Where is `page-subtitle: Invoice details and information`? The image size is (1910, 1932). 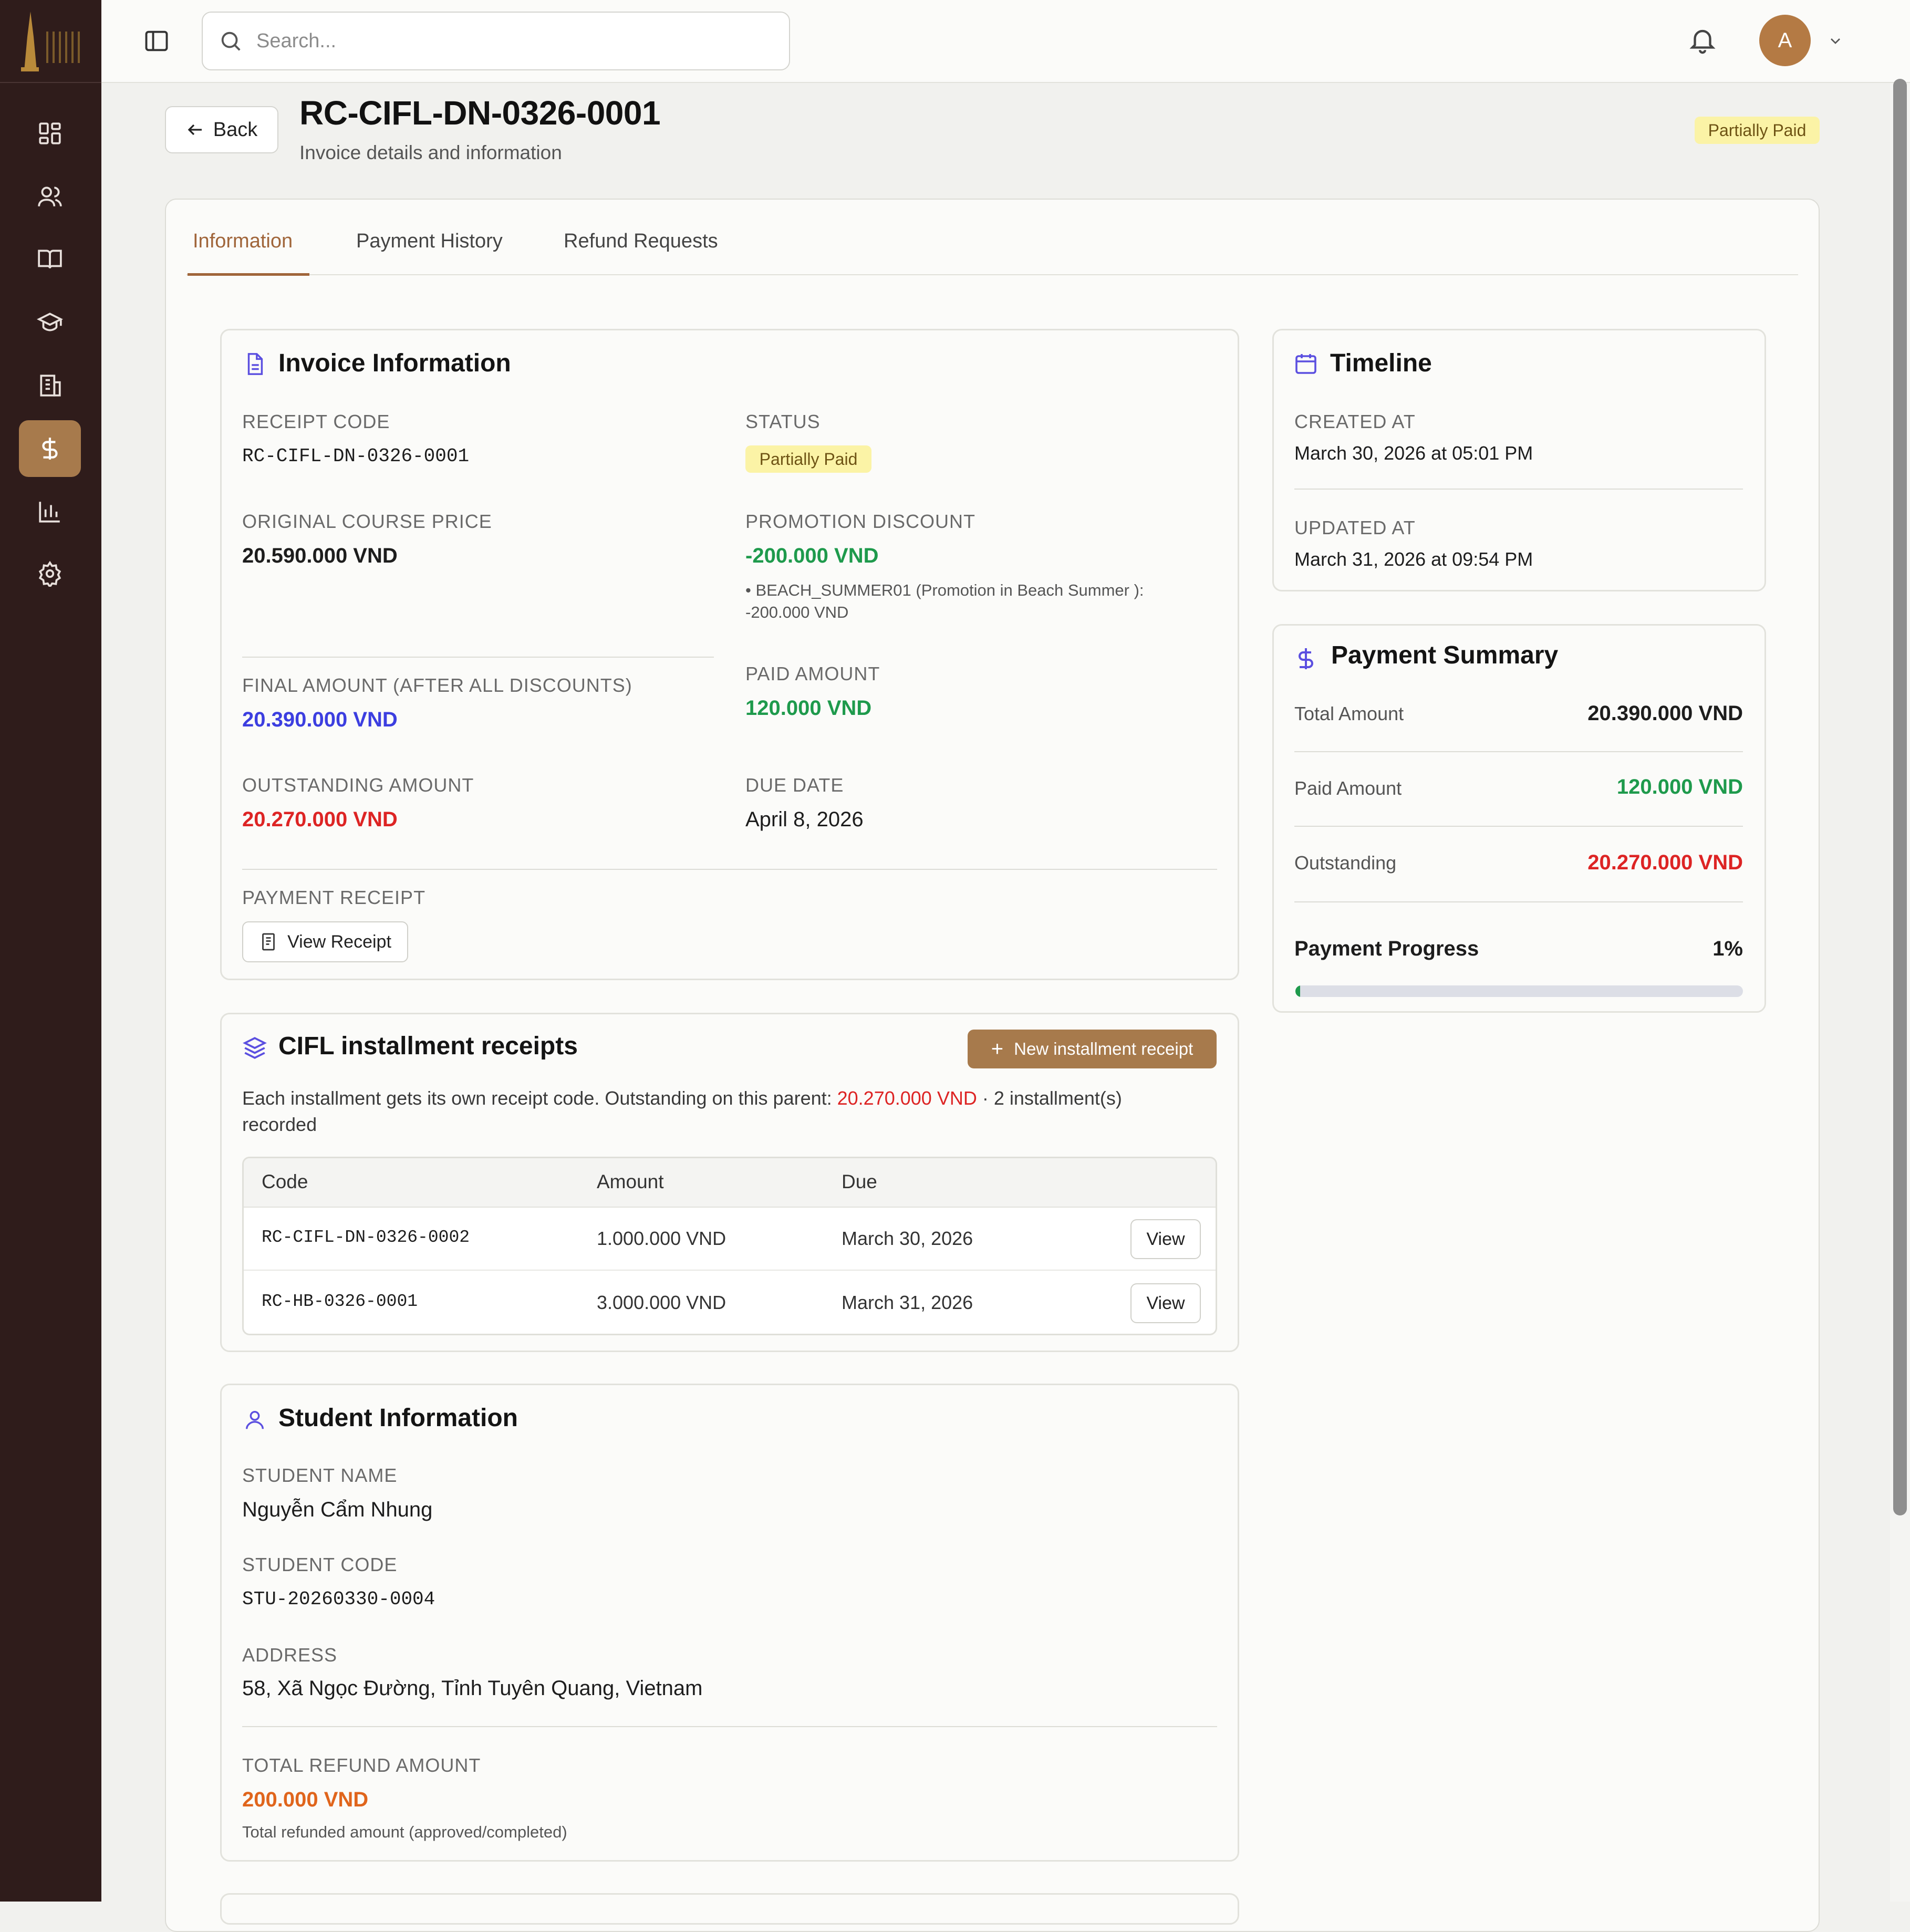
page-subtitle: Invoice details and information is located at coordinates (431, 152).